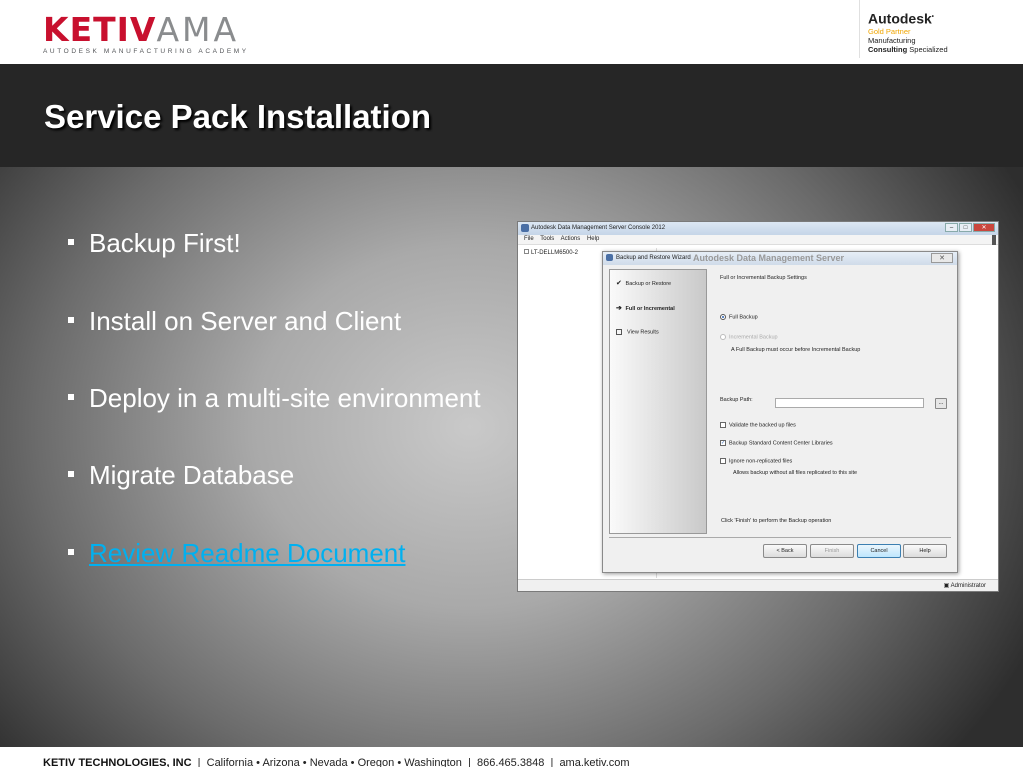 This screenshot has height=767, width=1023. Describe the element at coordinates (832, 551) in the screenshot. I see `finish-button: Finish` at that location.